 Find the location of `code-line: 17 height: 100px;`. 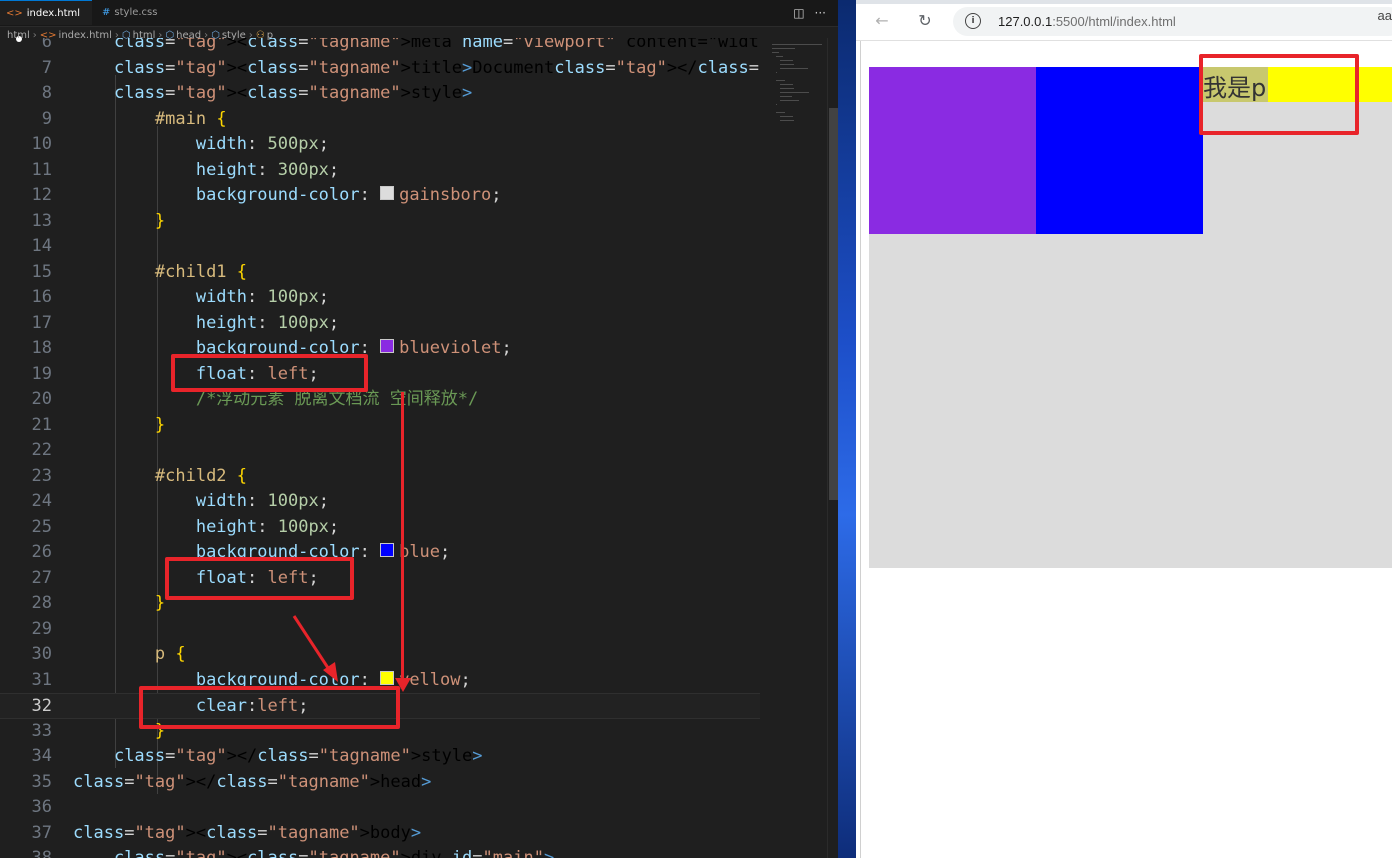

code-line: 17 height: 100px; is located at coordinates (380, 324).